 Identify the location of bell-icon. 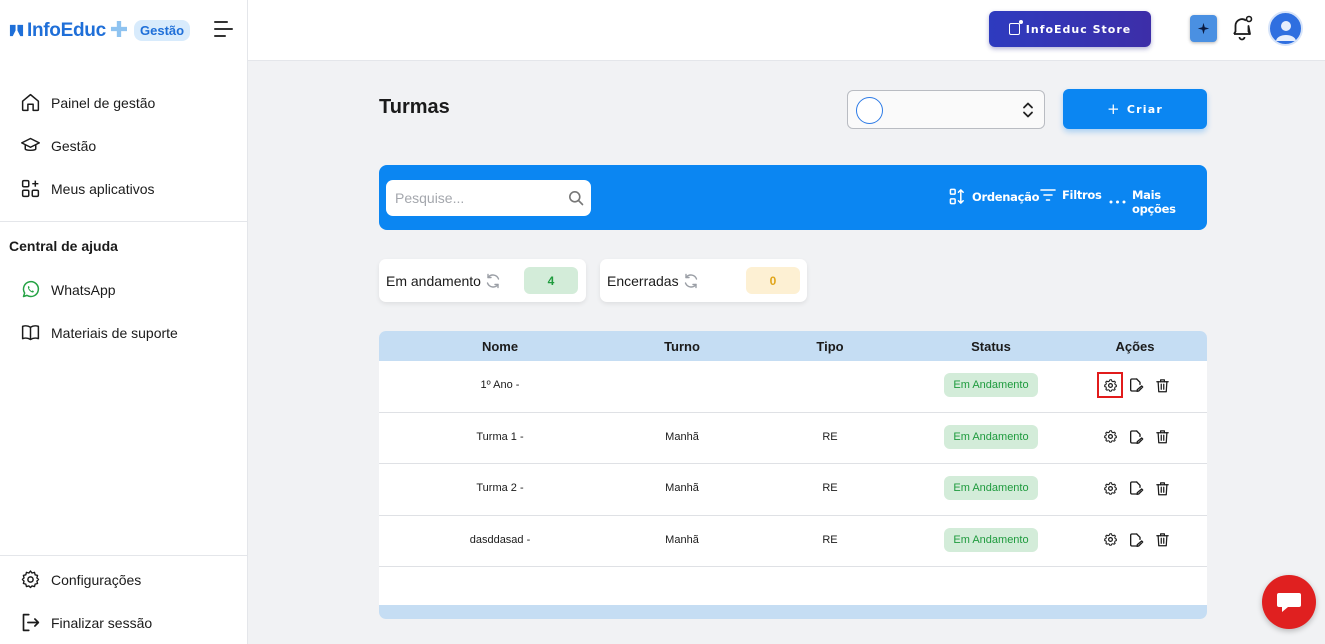
(1243, 28).